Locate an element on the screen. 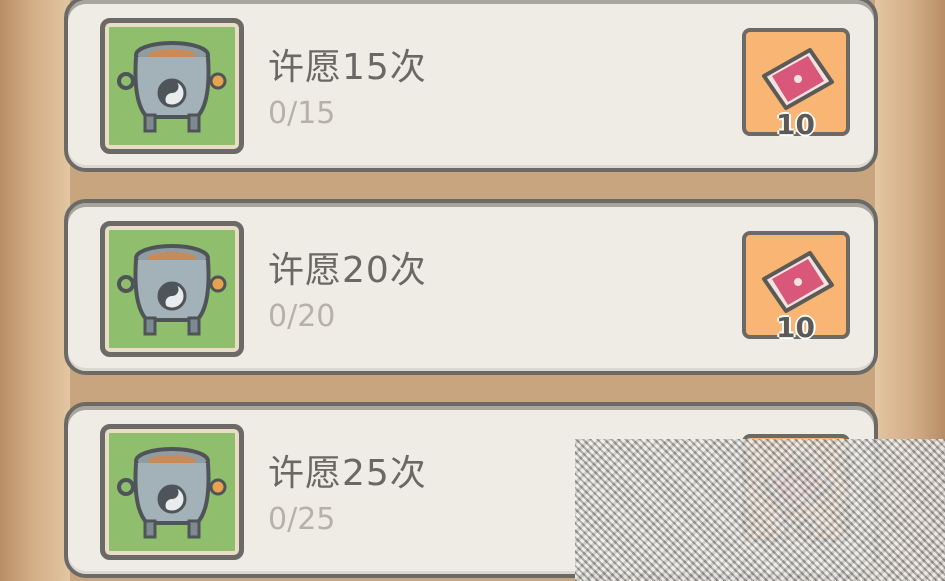 Image resolution: width=945 pixels, height=581 pixels. task-title: 许愿25次 is located at coordinates (347, 473).